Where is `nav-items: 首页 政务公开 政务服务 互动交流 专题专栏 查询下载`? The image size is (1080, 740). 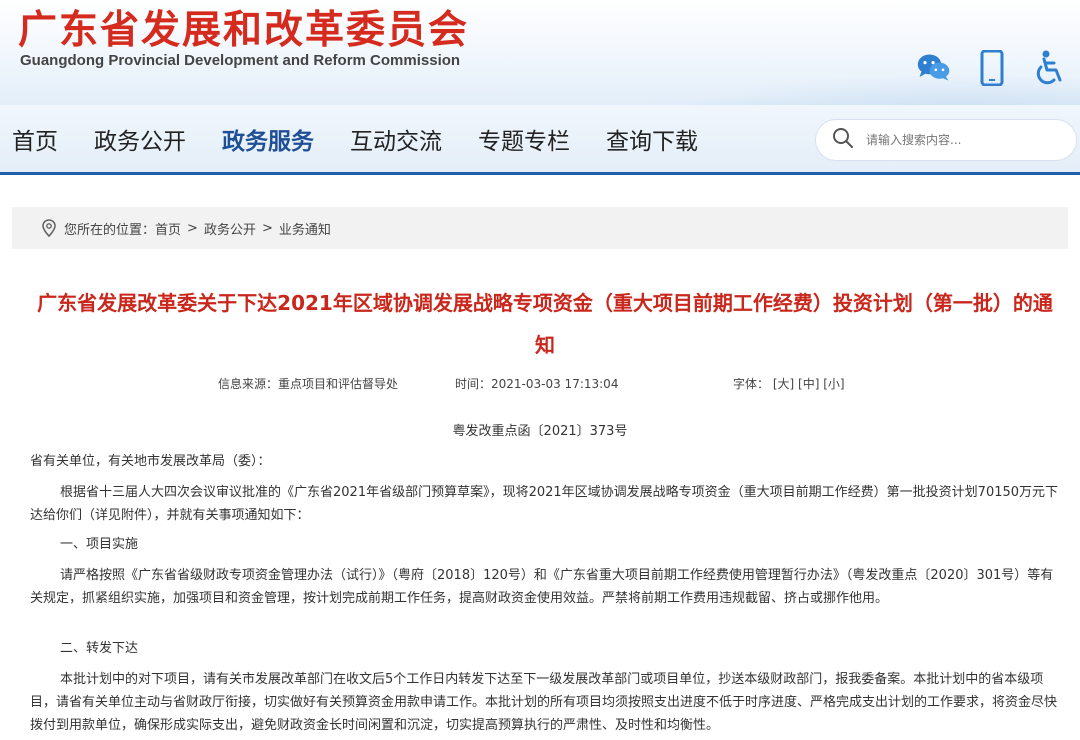 nav-items: 首页 政务公开 政务服务 互动交流 专题专栏 查询下载 is located at coordinates (373, 138).